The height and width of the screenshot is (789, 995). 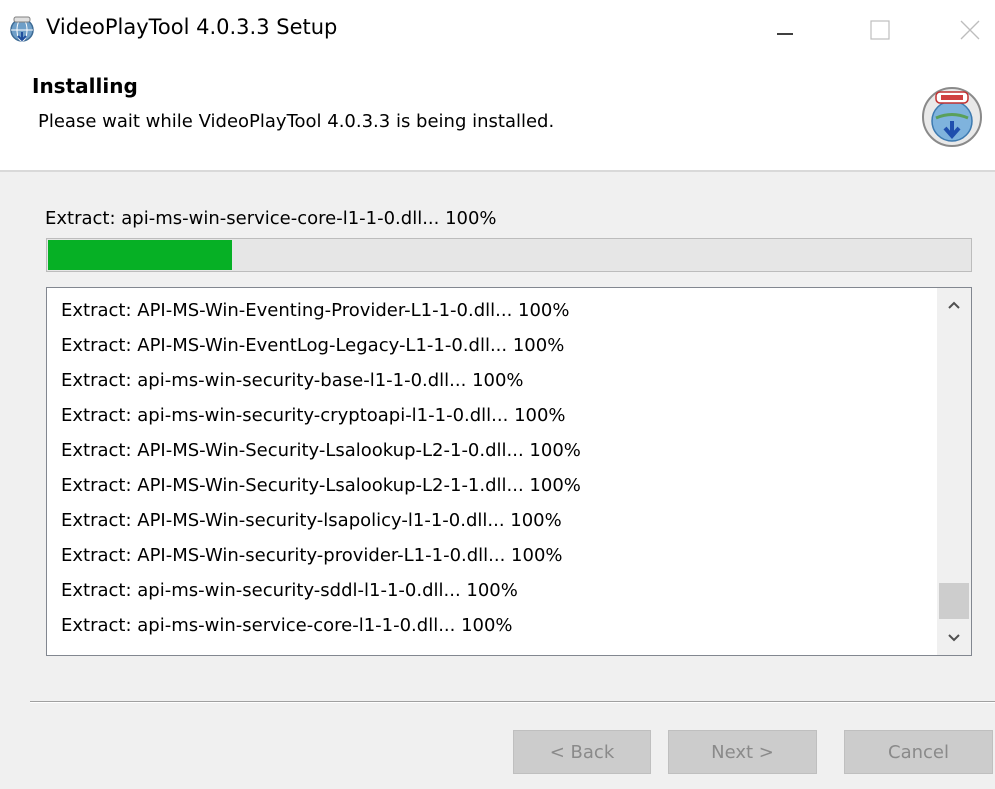 What do you see at coordinates (952, 117) in the screenshot?
I see `nsis-installer-logo-icon` at bounding box center [952, 117].